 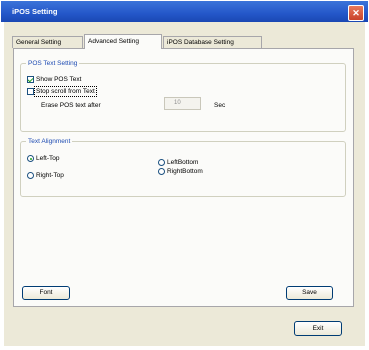 I want to click on tab-label: General Setting, so click(x=39, y=42).